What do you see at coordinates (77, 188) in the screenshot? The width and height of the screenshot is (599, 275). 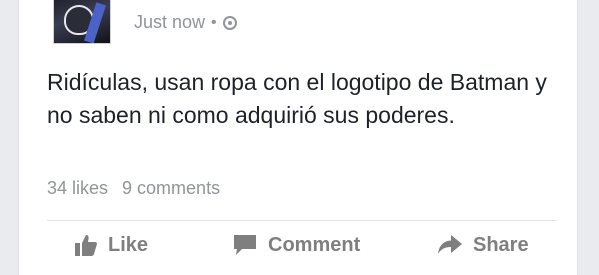 I see `likes-count: 34 likes` at bounding box center [77, 188].